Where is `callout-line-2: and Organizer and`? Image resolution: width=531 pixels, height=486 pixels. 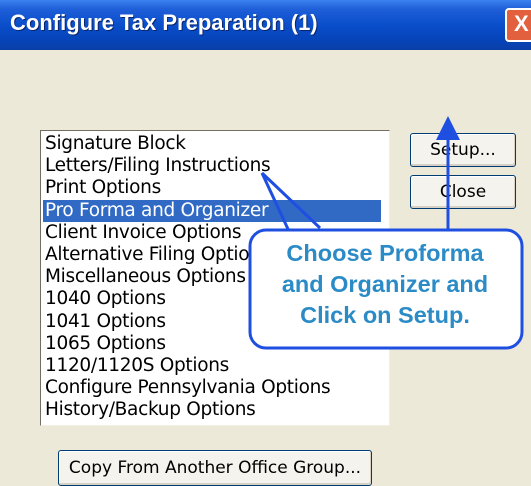
callout-line-2: and Organizer and is located at coordinates (385, 284).